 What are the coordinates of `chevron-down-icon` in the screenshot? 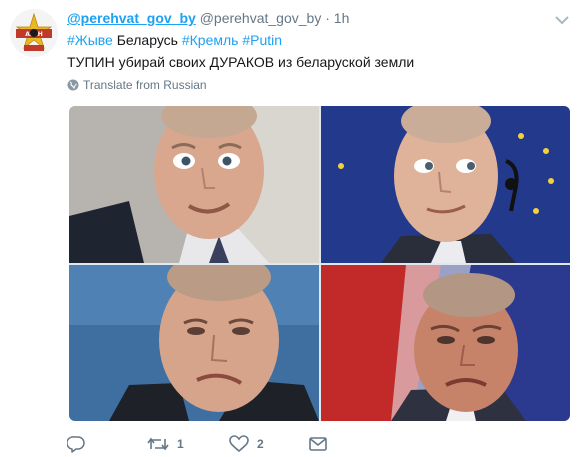 It's located at (562, 18).